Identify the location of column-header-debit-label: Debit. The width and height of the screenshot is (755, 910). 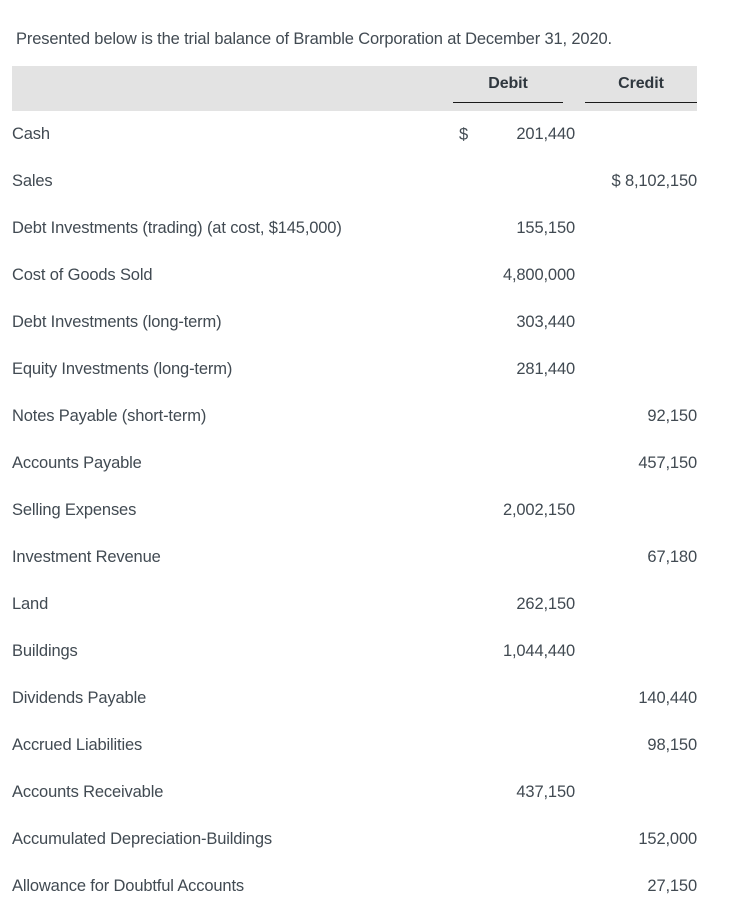
(508, 89).